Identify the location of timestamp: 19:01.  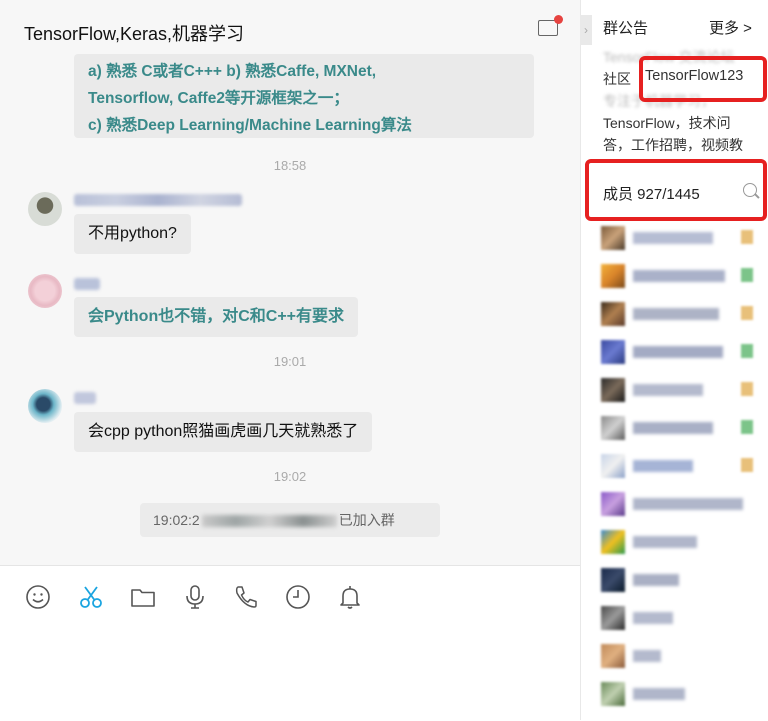
(290, 361).